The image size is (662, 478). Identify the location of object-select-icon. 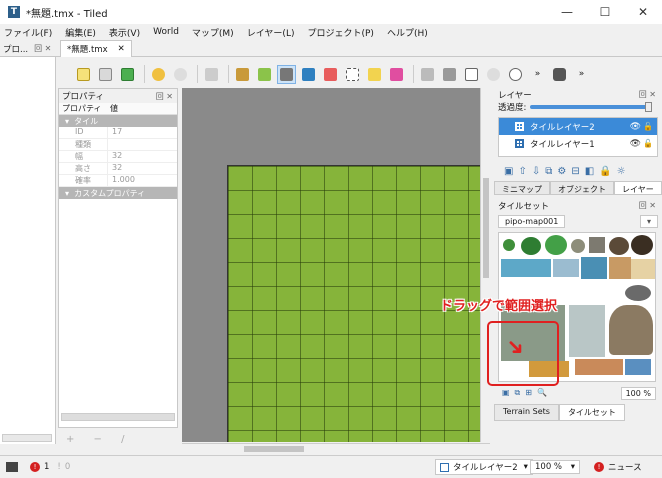
(427, 74).